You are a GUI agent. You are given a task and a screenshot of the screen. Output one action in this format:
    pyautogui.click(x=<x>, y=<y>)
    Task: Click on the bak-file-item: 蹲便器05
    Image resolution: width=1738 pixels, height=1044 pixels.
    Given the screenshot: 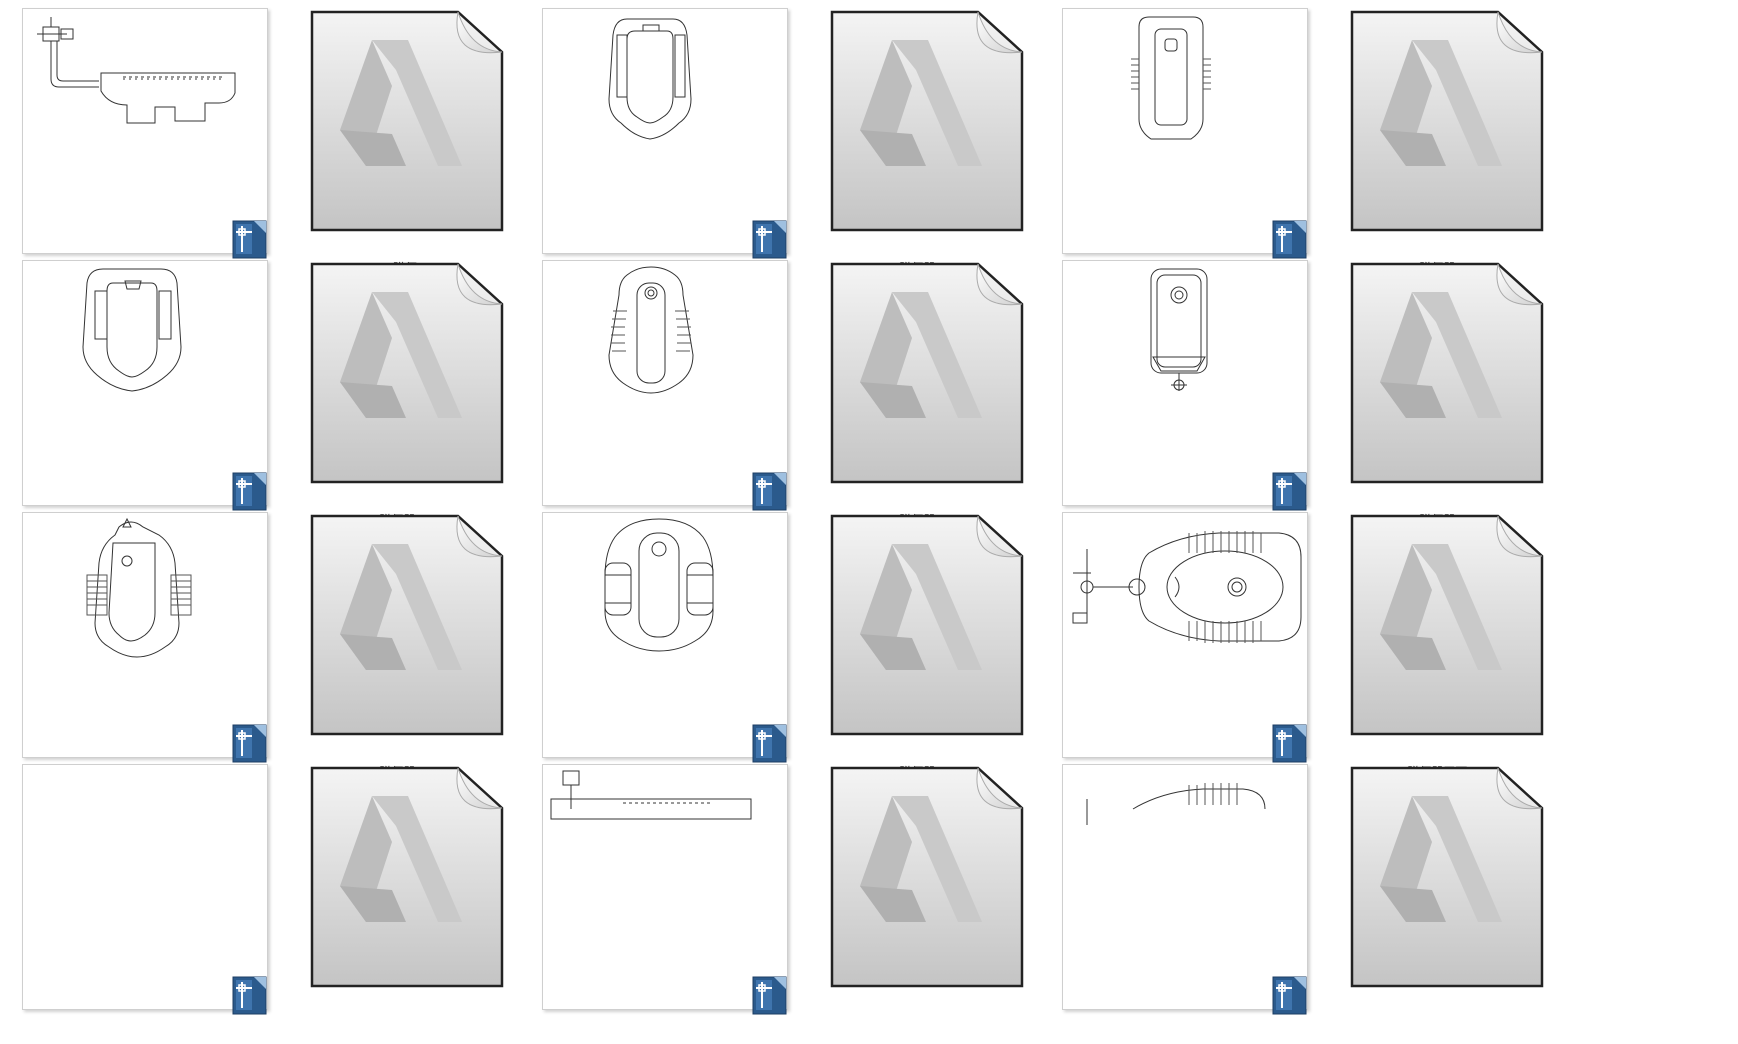 What is the action you would take?
    pyautogui.click(x=1452, y=400)
    